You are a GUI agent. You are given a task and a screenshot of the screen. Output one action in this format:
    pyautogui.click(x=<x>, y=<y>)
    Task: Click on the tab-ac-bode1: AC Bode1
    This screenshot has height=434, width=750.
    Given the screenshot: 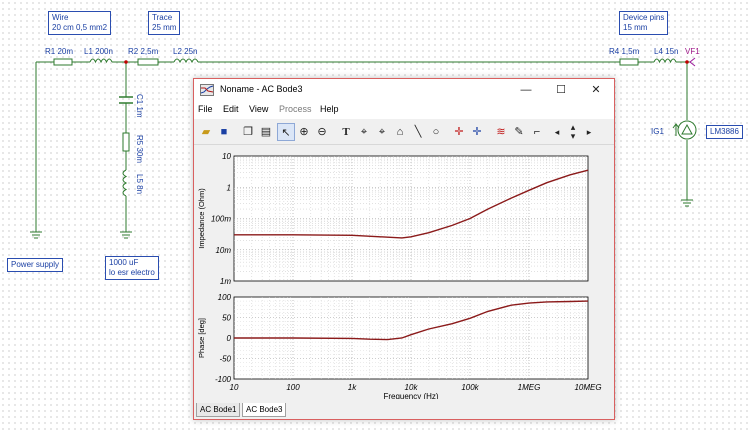 What is the action you would take?
    pyautogui.click(x=218, y=410)
    